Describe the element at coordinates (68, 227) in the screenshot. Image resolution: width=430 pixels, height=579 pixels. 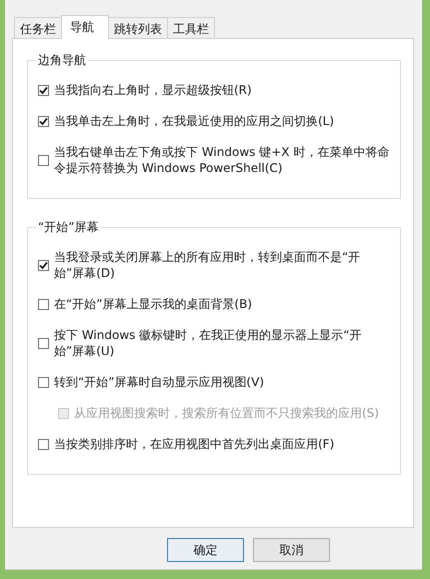
I see `group-title: “开始”屏幕` at that location.